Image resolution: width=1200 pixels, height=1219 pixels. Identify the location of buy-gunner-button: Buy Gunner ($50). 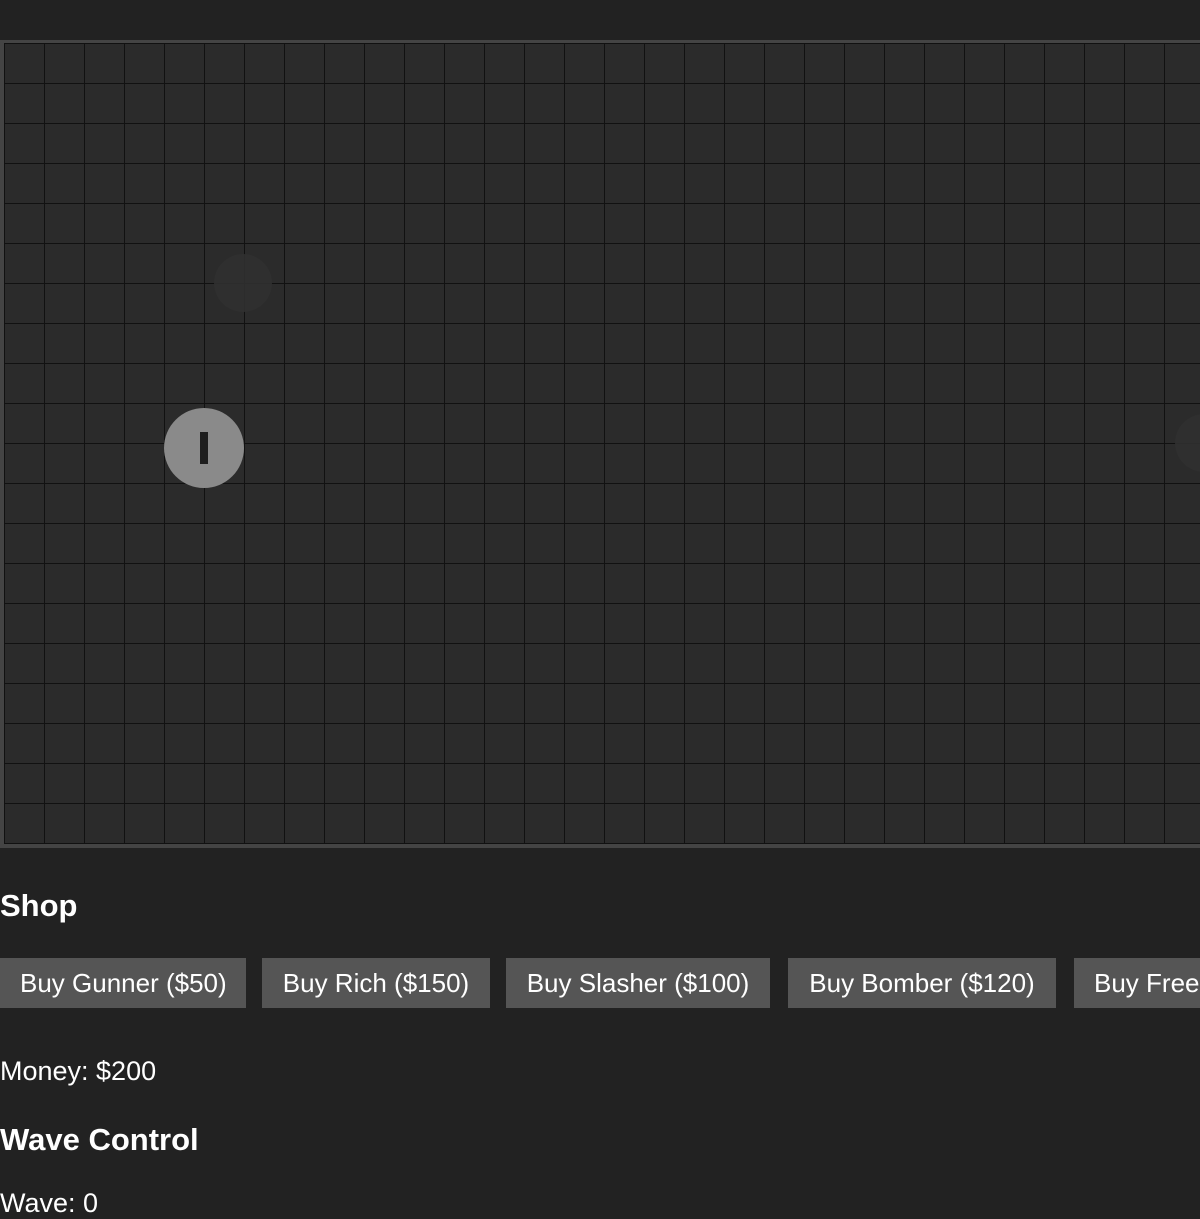
(123, 983).